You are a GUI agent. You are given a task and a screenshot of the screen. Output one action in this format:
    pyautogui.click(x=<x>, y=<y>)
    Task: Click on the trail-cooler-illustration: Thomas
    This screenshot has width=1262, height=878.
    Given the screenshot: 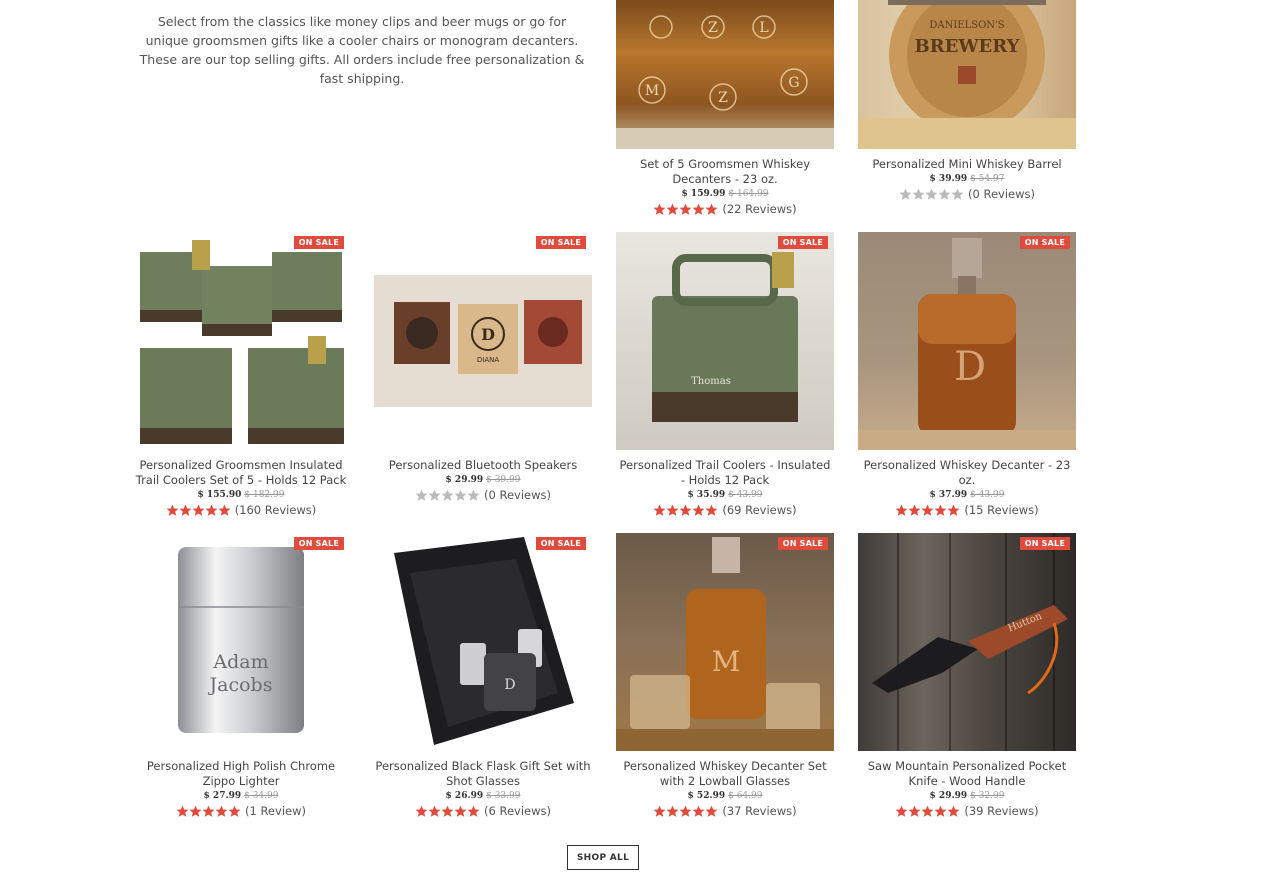 What is the action you would take?
    pyautogui.click(x=725, y=337)
    